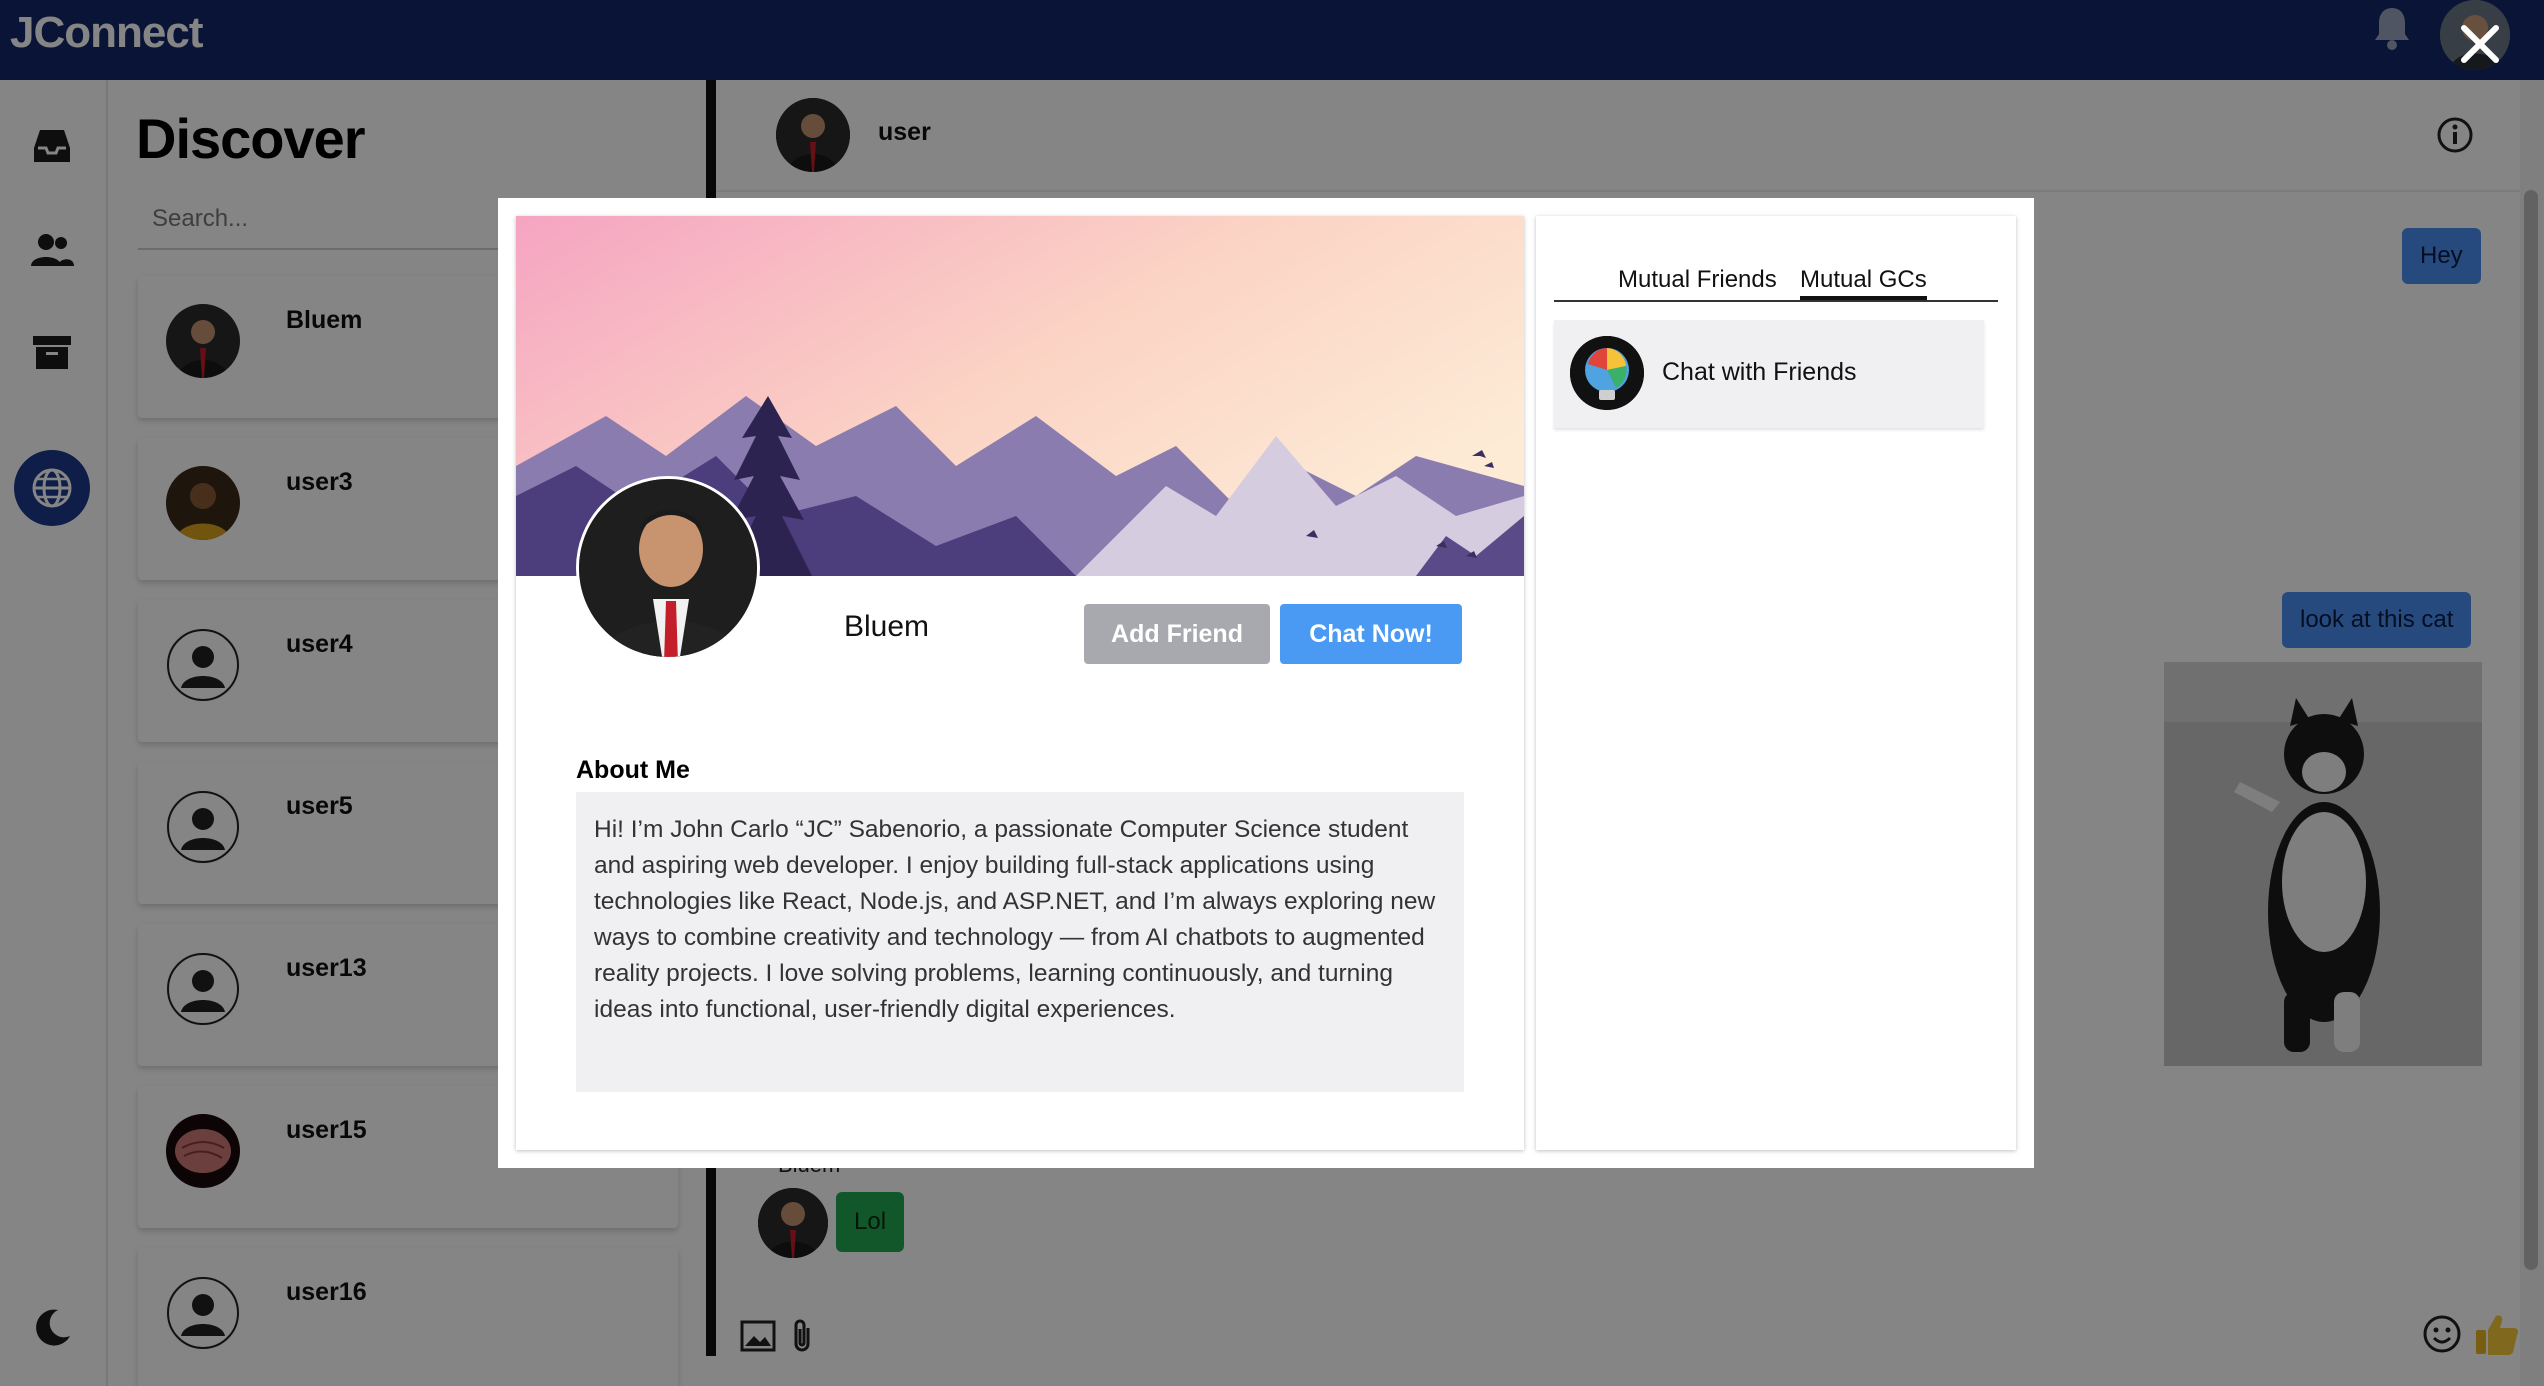 The height and width of the screenshot is (1386, 2544). What do you see at coordinates (1177, 634) in the screenshot?
I see `add-friend-button: Add Friend` at bounding box center [1177, 634].